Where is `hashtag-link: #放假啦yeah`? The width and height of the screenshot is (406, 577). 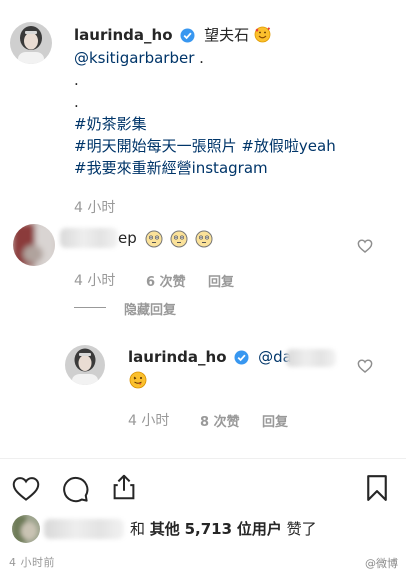 hashtag-link: #放假啦yeah is located at coordinates (288, 146).